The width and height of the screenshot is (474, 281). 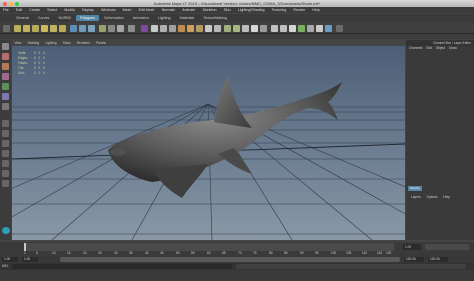 I want to click on layer-menu-options: Options, so click(x=431, y=197).